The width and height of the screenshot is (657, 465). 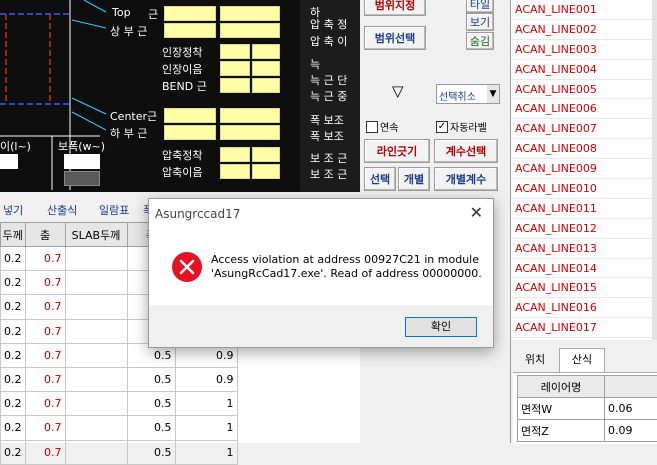 What do you see at coordinates (9, 161) in the screenshot?
I see `length-input` at bounding box center [9, 161].